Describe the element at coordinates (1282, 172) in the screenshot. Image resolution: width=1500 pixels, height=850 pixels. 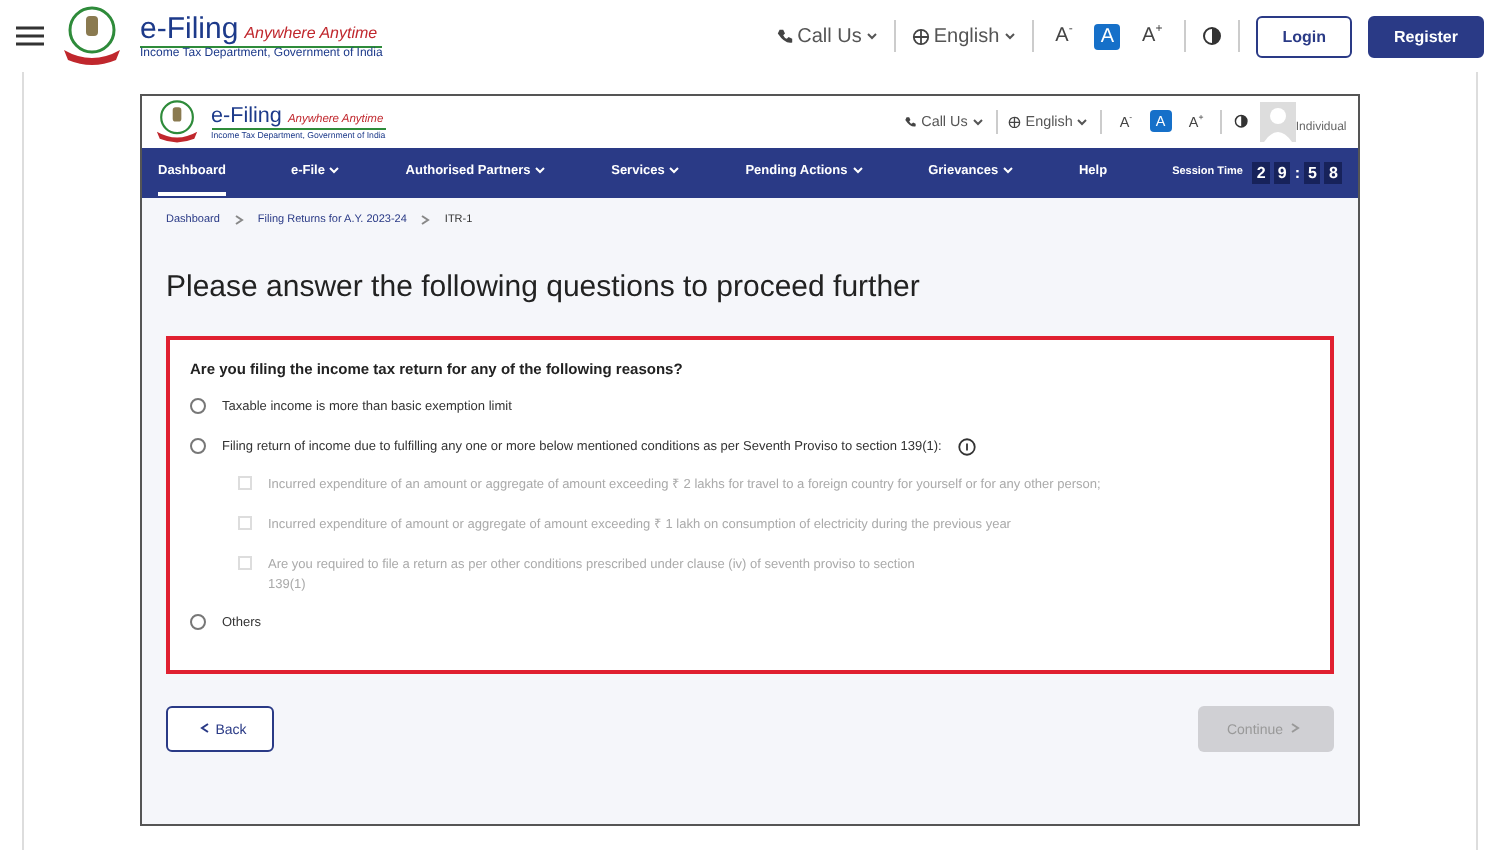
I see `timer-digit: 9` at that location.